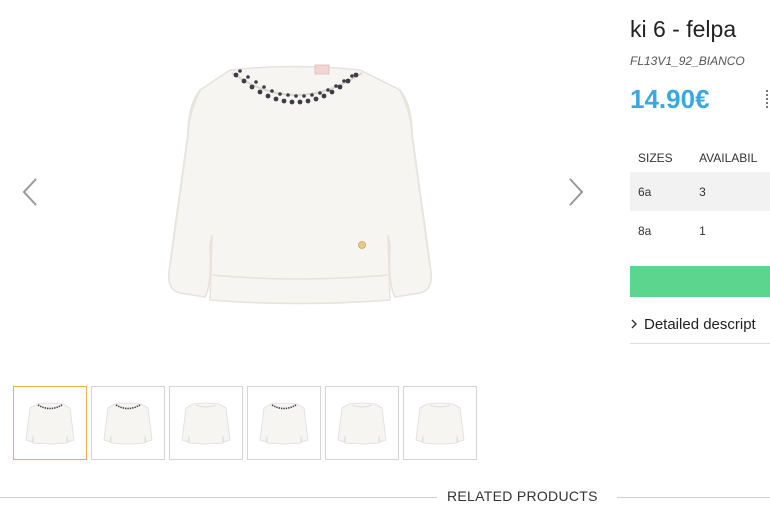 This screenshot has height=515, width=770. I want to click on size-cell: 8a, so click(645, 230).